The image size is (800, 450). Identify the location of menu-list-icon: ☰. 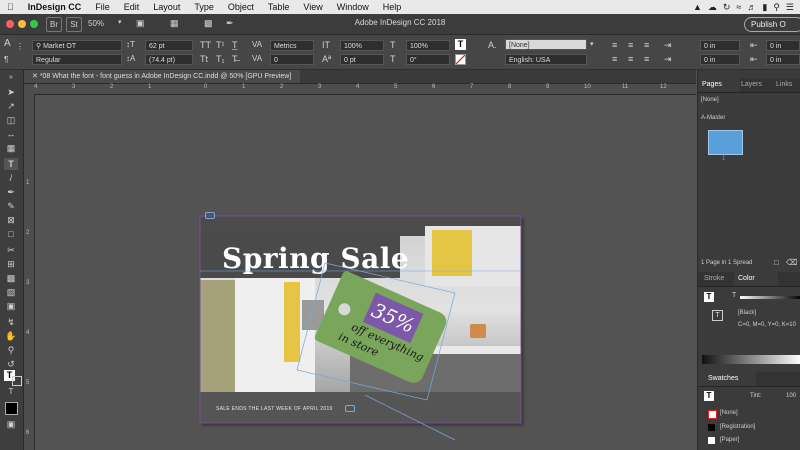
(790, 7).